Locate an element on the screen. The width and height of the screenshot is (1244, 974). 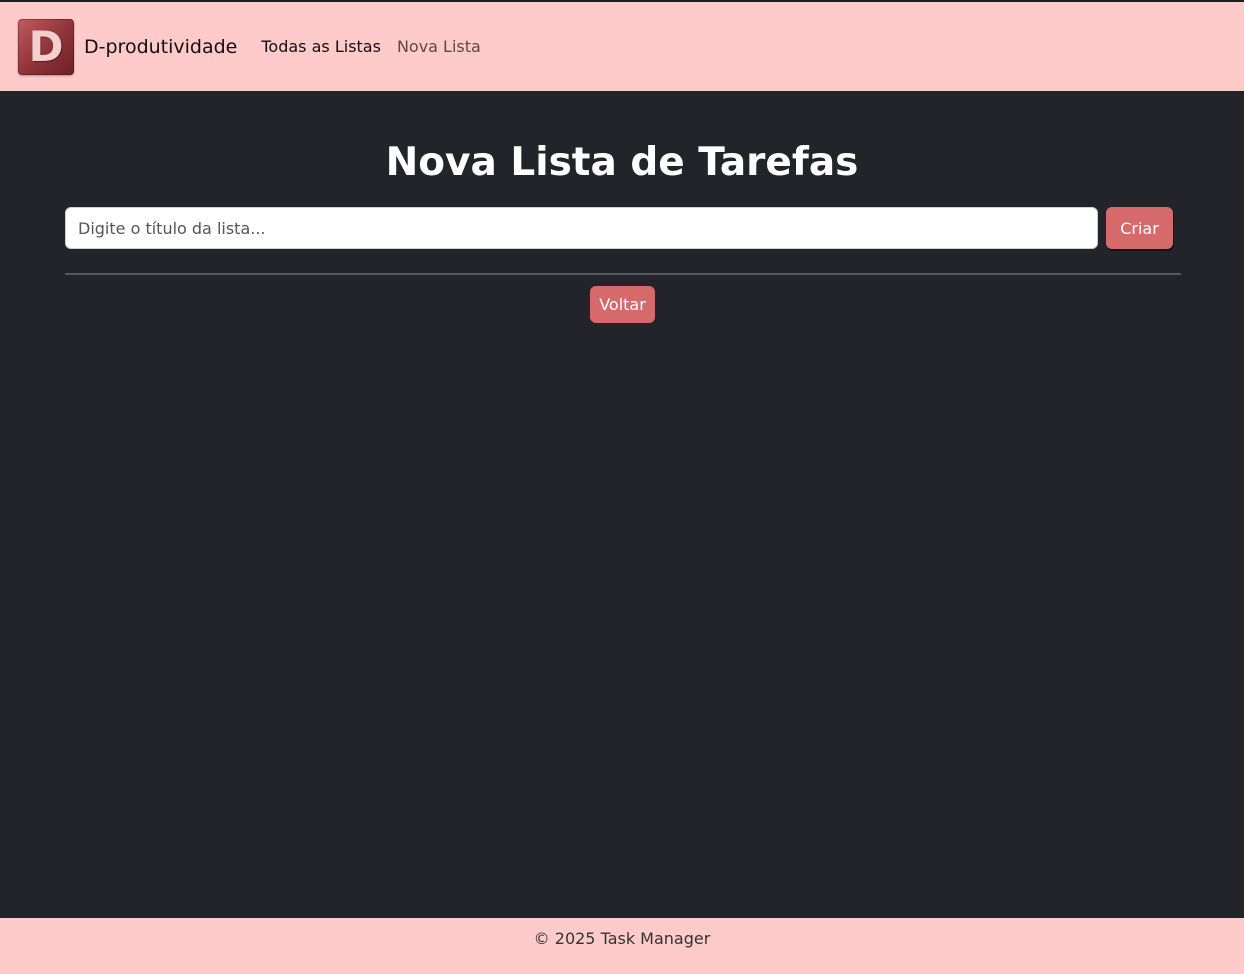
list-title-input is located at coordinates (581, 228).